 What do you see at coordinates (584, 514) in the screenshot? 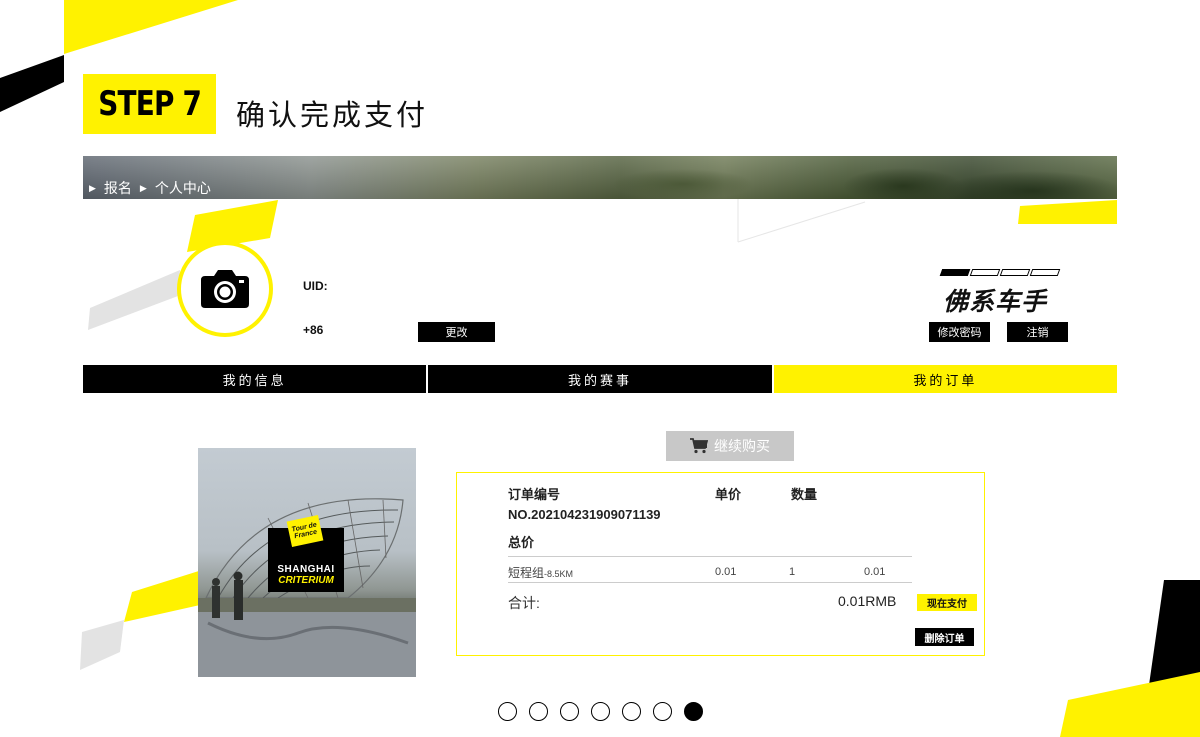
I see `order-number: NO.202104231909071139` at bounding box center [584, 514].